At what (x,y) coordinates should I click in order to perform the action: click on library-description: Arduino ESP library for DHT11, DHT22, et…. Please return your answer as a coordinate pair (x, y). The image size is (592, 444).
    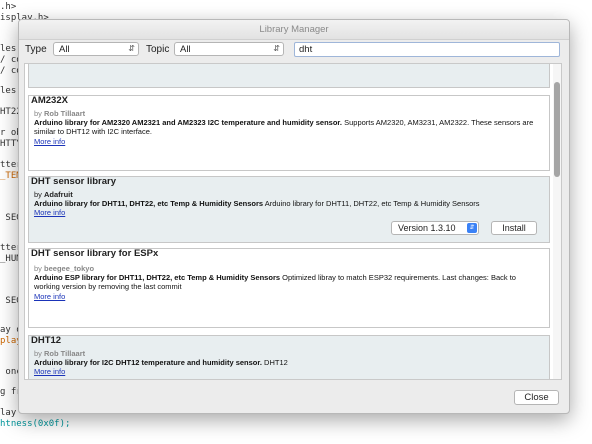
    Looking at the image, I should click on (287, 282).